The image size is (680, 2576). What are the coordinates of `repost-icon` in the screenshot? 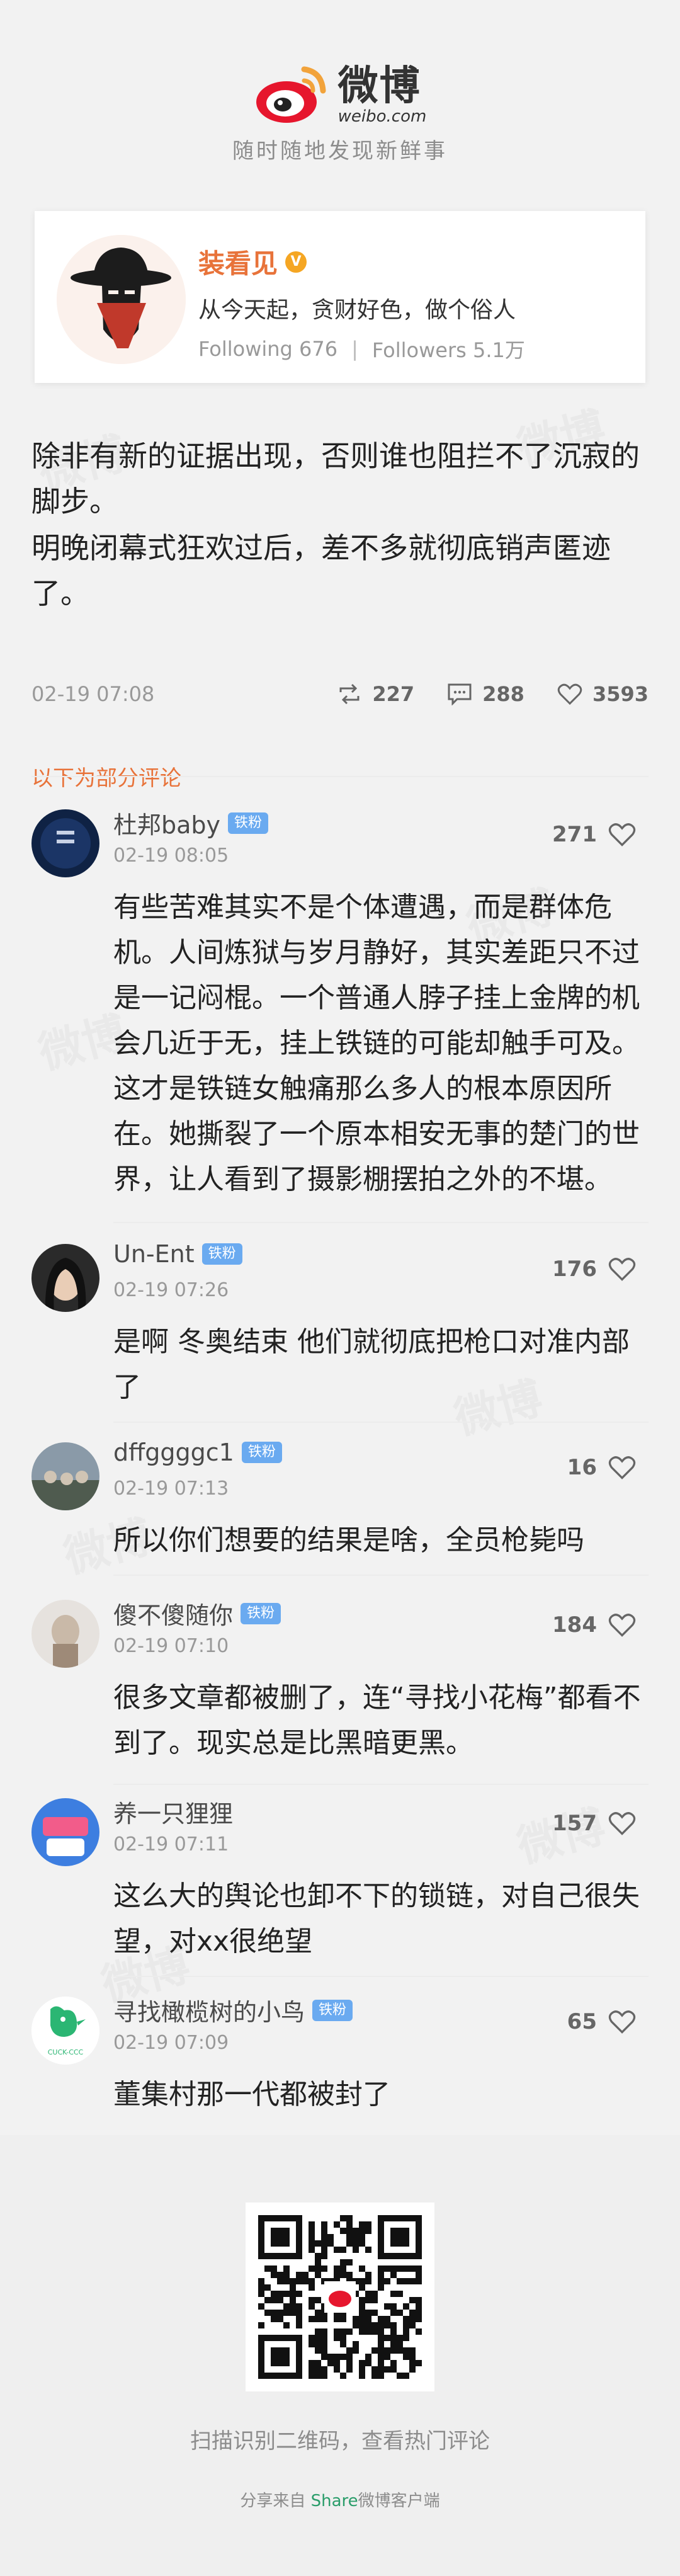 It's located at (349, 694).